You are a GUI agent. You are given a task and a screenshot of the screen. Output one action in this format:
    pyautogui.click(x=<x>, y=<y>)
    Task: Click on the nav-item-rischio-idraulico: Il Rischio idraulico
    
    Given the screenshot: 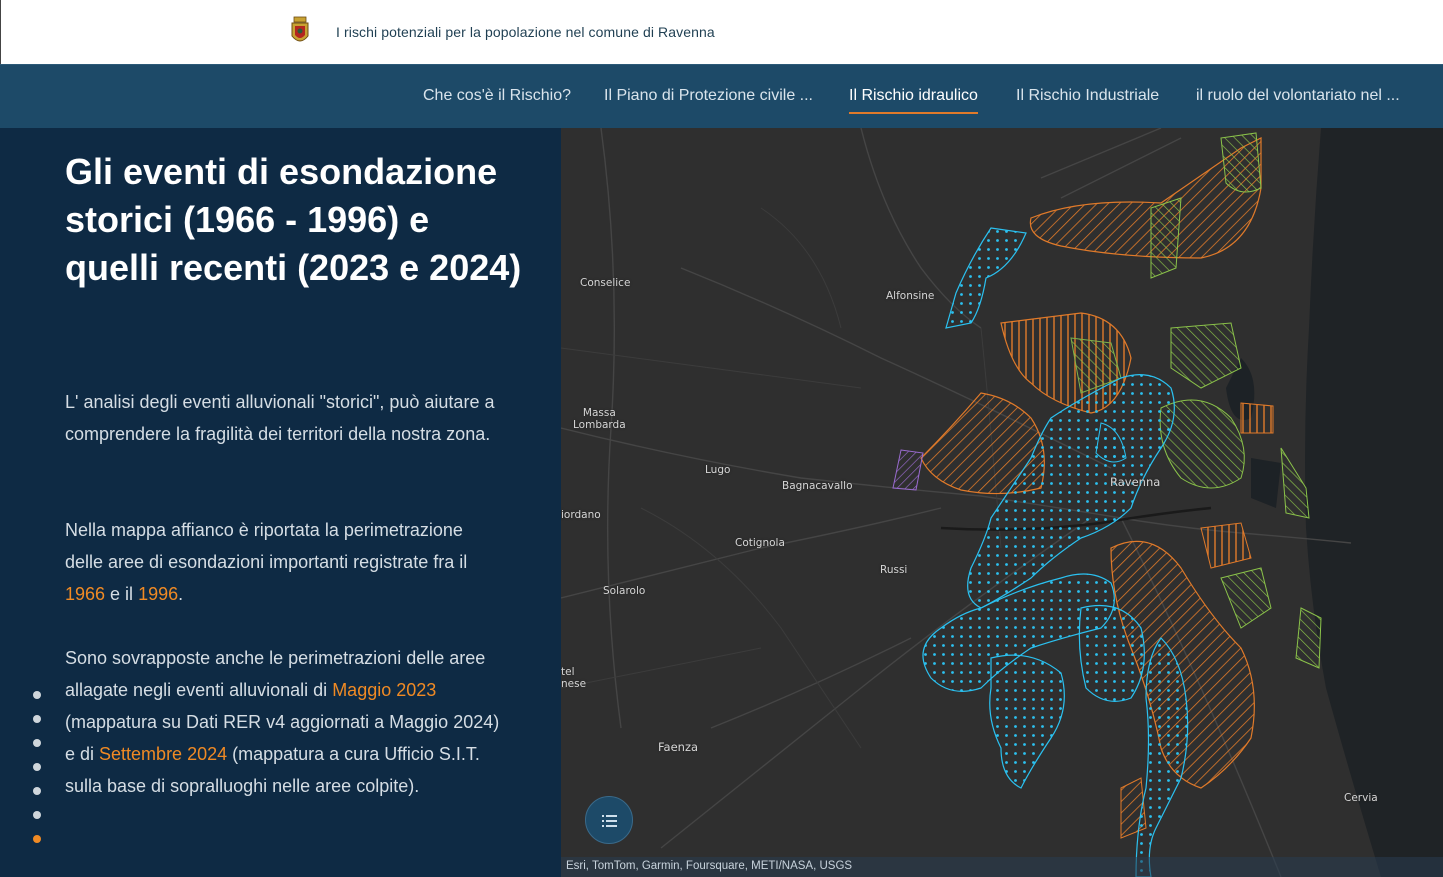 What is the action you would take?
    pyautogui.click(x=913, y=100)
    